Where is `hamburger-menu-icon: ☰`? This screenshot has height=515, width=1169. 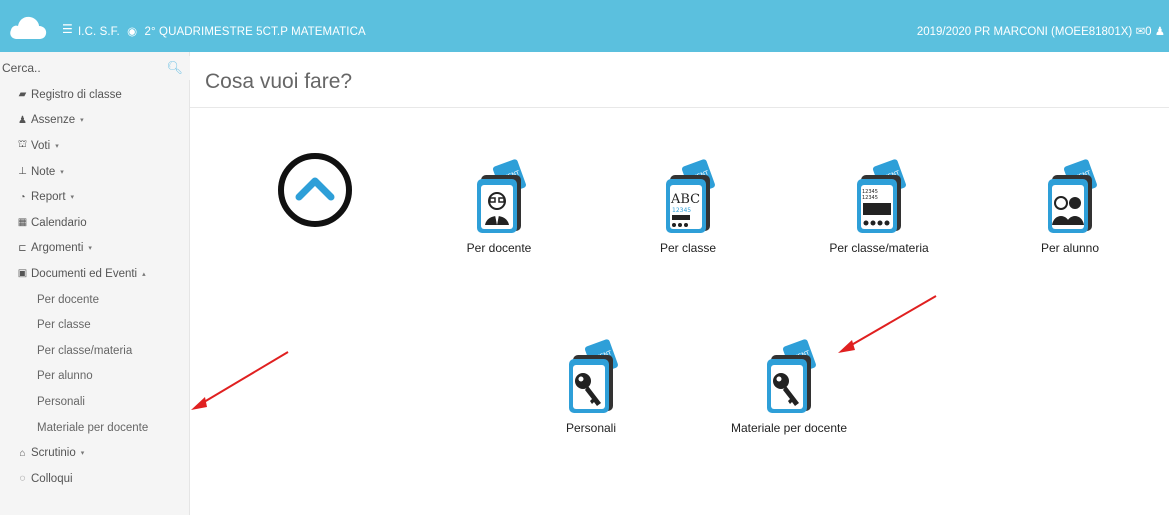
hamburger-menu-icon: ☰ is located at coordinates (67, 29).